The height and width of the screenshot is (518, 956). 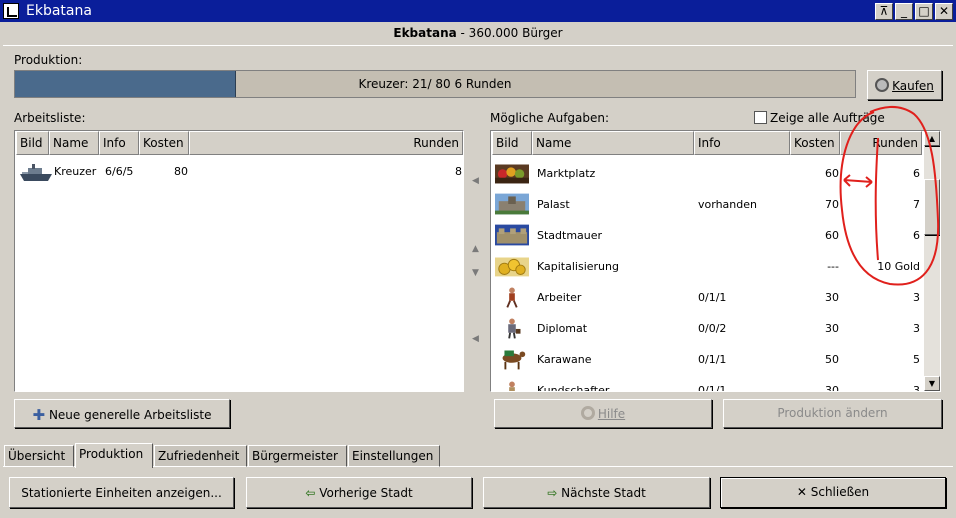 I want to click on task-name: Marktplatz, so click(x=566, y=173).